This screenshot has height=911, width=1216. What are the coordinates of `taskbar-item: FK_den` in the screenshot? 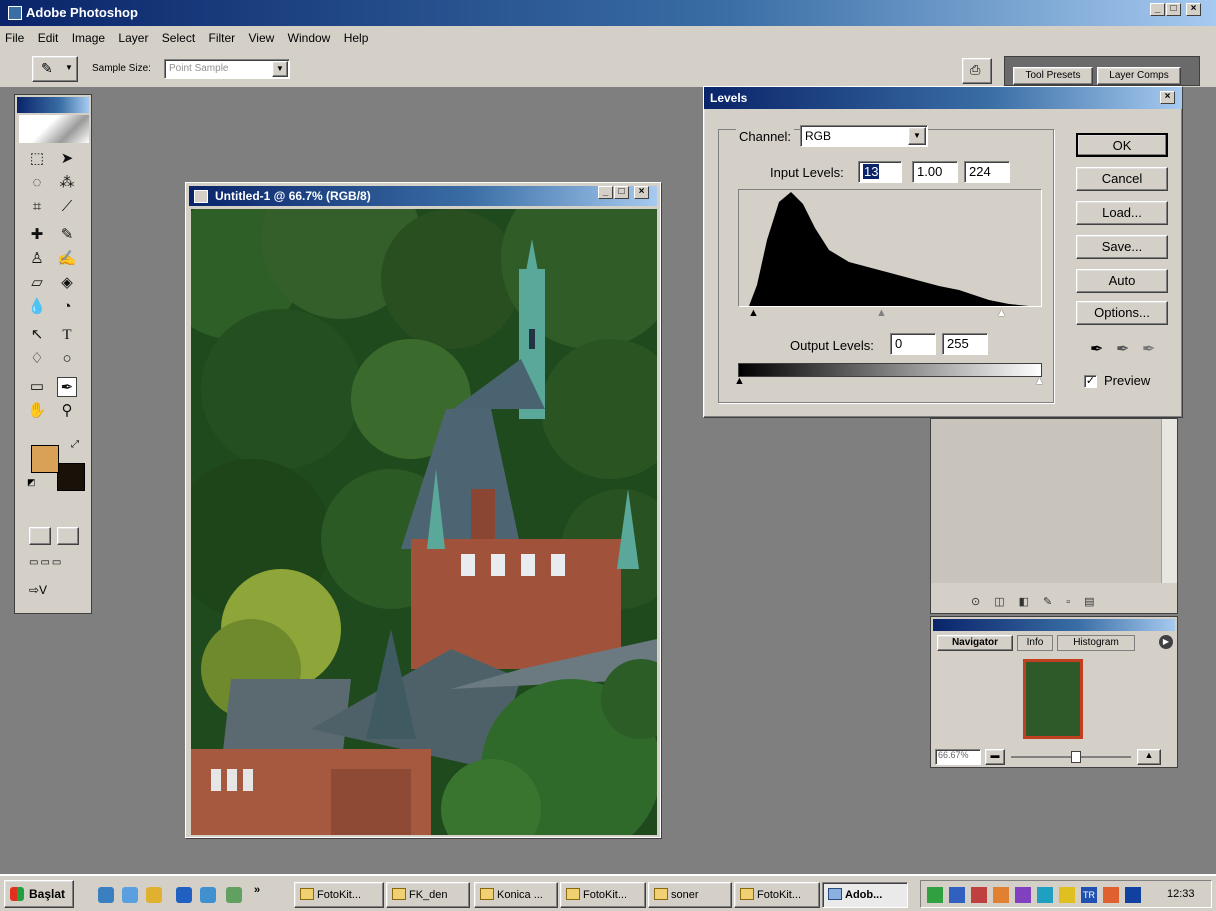 It's located at (428, 895).